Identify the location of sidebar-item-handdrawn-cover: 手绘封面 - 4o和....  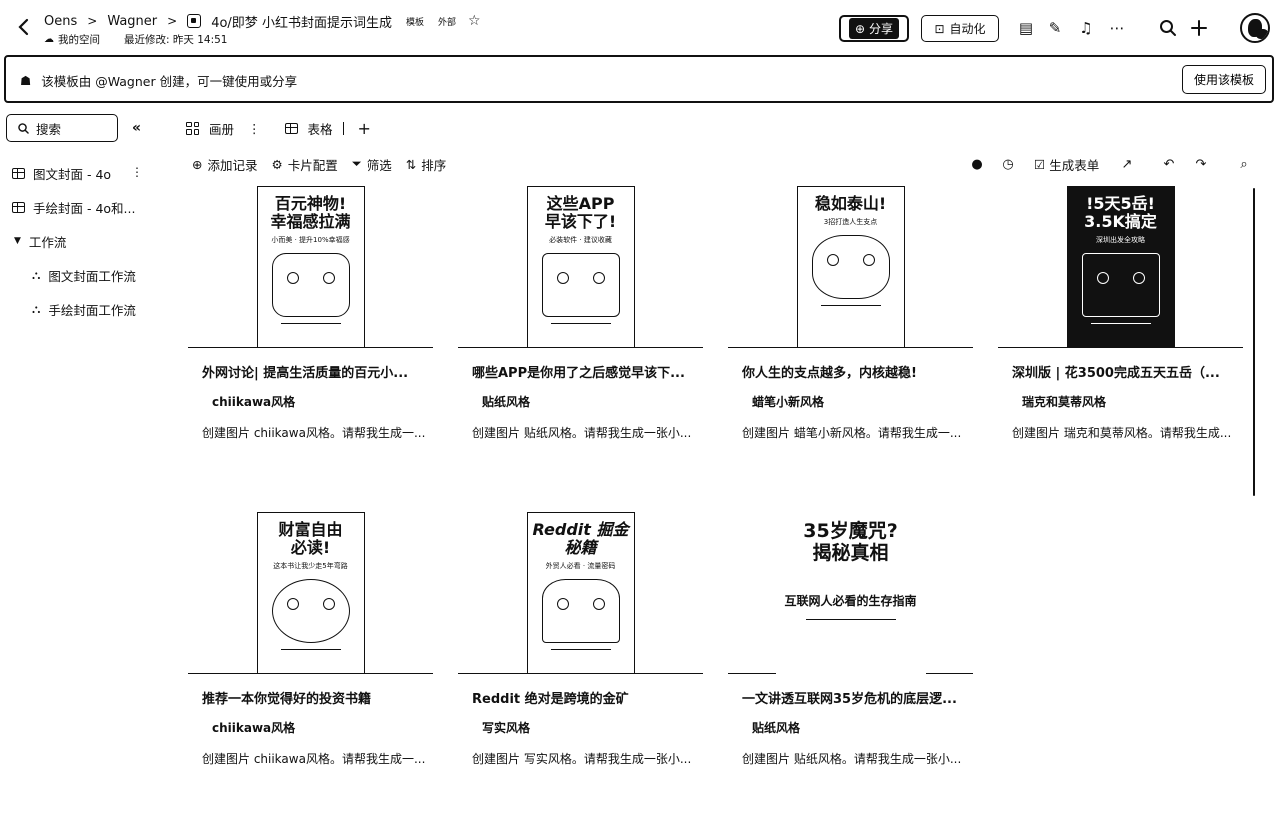
(73, 207).